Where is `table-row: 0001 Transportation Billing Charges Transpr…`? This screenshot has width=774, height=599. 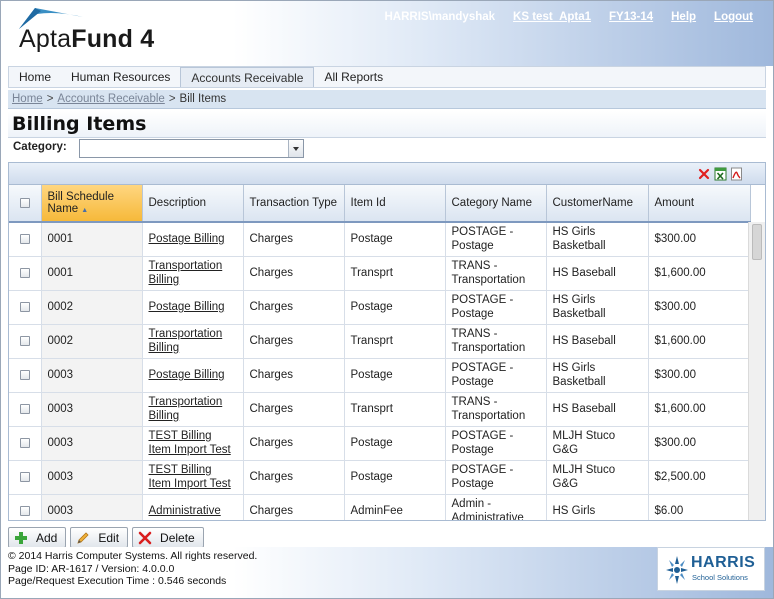 table-row: 0001 Transportation Billing Charges Transpr… is located at coordinates (380, 273).